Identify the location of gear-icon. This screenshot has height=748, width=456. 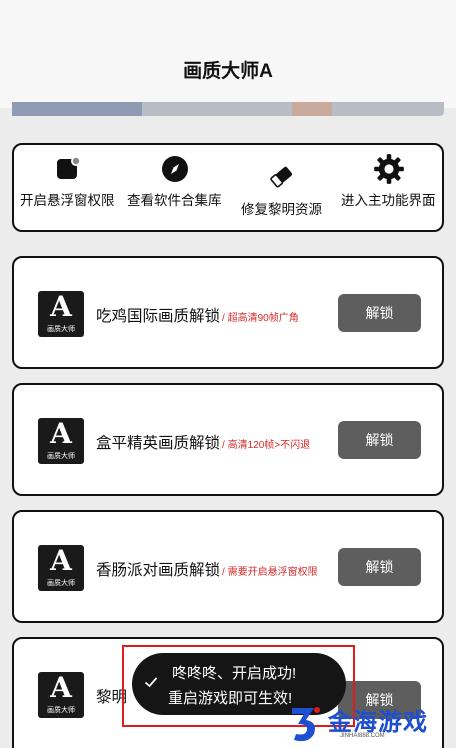
(388, 169).